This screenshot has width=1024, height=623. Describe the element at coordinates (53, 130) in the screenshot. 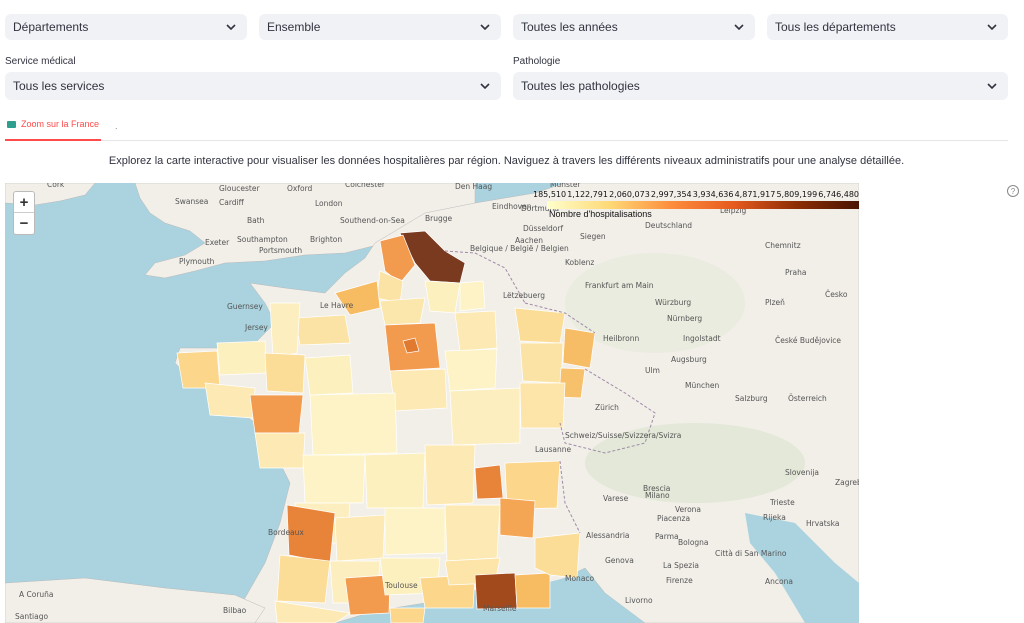

I see `tab-zoom-france: Zoom sur la France` at that location.